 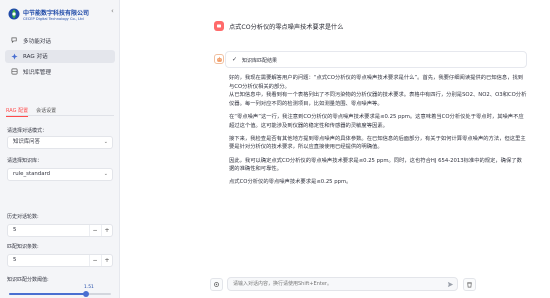 What do you see at coordinates (89, 287) in the screenshot?
I see `threshold-value: 1.51` at bounding box center [89, 287].